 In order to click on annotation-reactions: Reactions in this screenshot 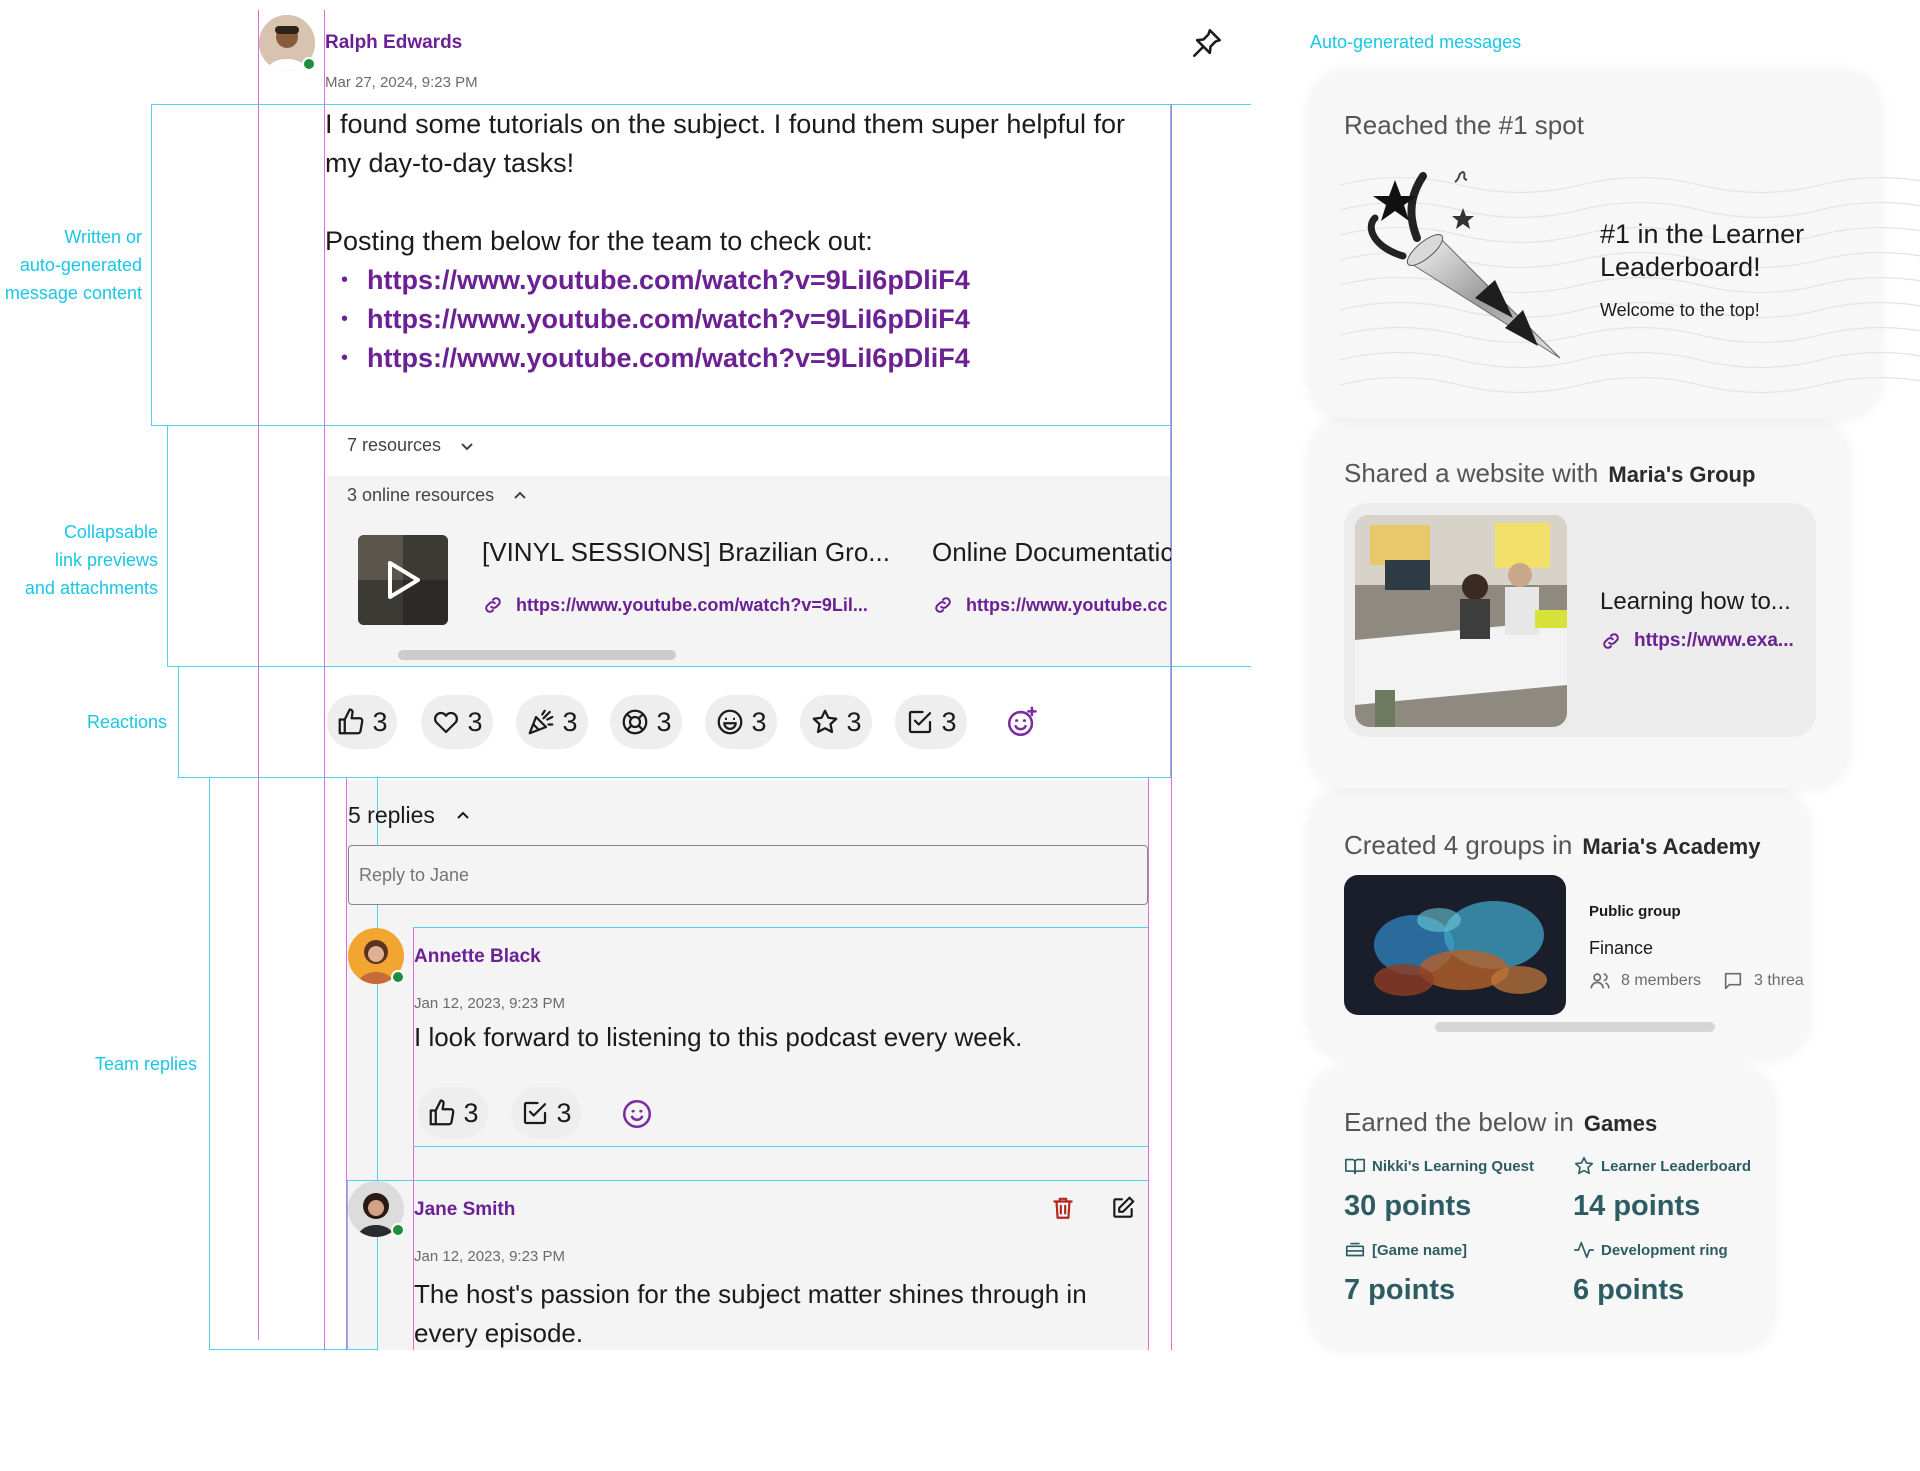, I will do `click(126, 722)`.